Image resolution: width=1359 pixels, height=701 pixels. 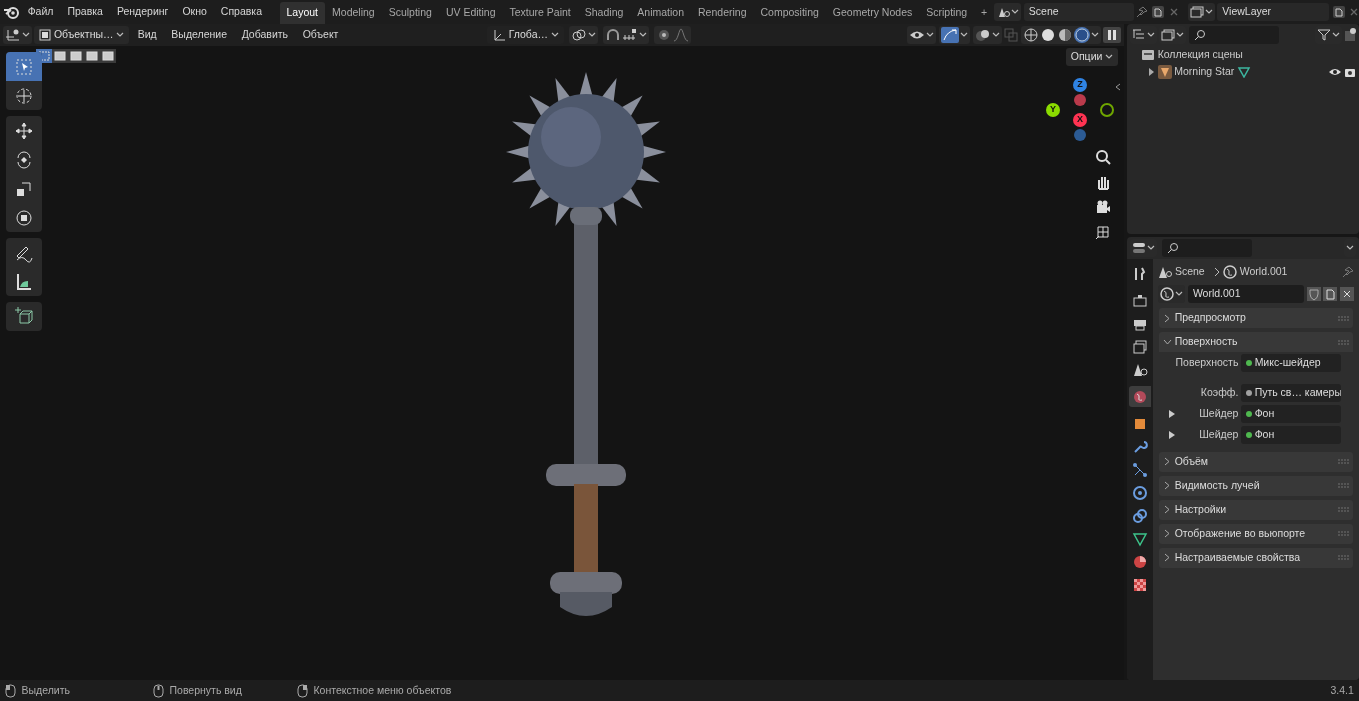 I want to click on socket-field: Путь св… камеры, so click(x=1291, y=392).